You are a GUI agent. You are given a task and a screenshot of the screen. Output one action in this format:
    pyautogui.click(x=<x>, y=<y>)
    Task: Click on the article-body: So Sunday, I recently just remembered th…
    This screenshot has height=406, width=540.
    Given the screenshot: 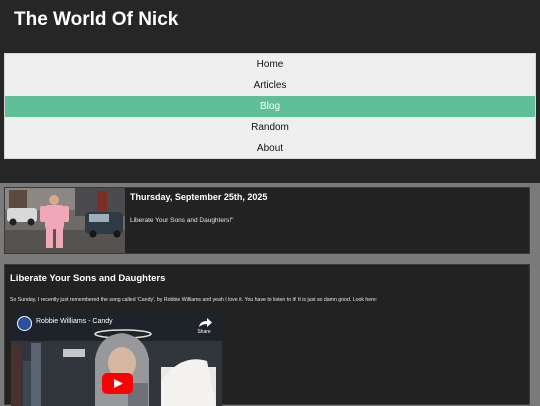 What is the action you would take?
    pyautogui.click(x=194, y=300)
    